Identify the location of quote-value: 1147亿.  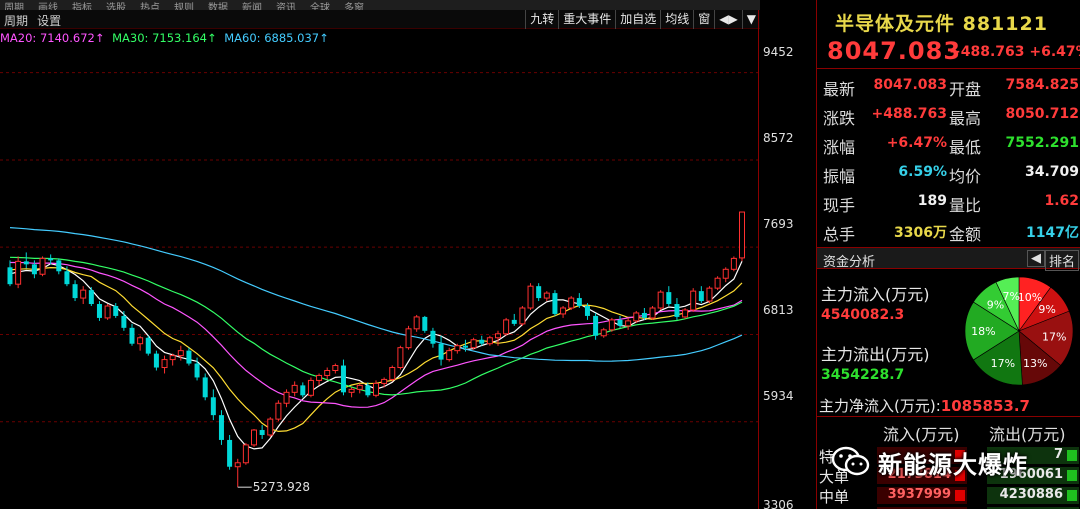
(1052, 233).